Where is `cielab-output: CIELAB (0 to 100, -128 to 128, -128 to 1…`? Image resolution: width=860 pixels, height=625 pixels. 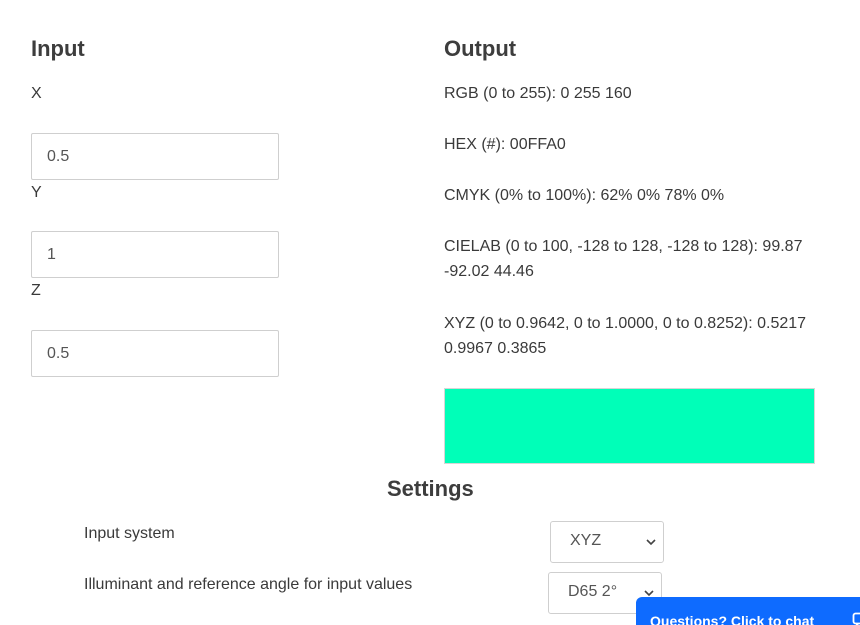 cielab-output: CIELAB (0 to 100, -128 to 128, -128 to 1… is located at coordinates (623, 259).